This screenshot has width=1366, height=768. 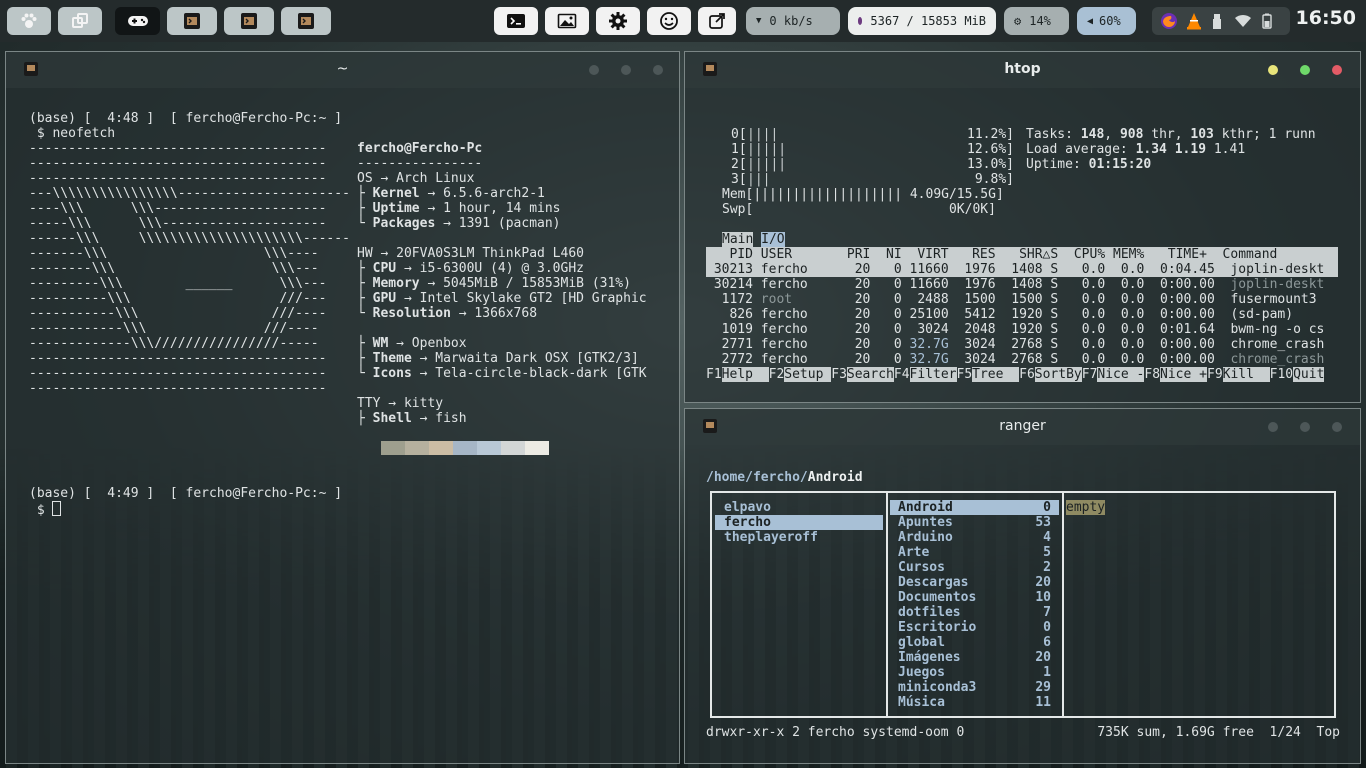 I want to click on firefox-icon, so click(x=1169, y=21).